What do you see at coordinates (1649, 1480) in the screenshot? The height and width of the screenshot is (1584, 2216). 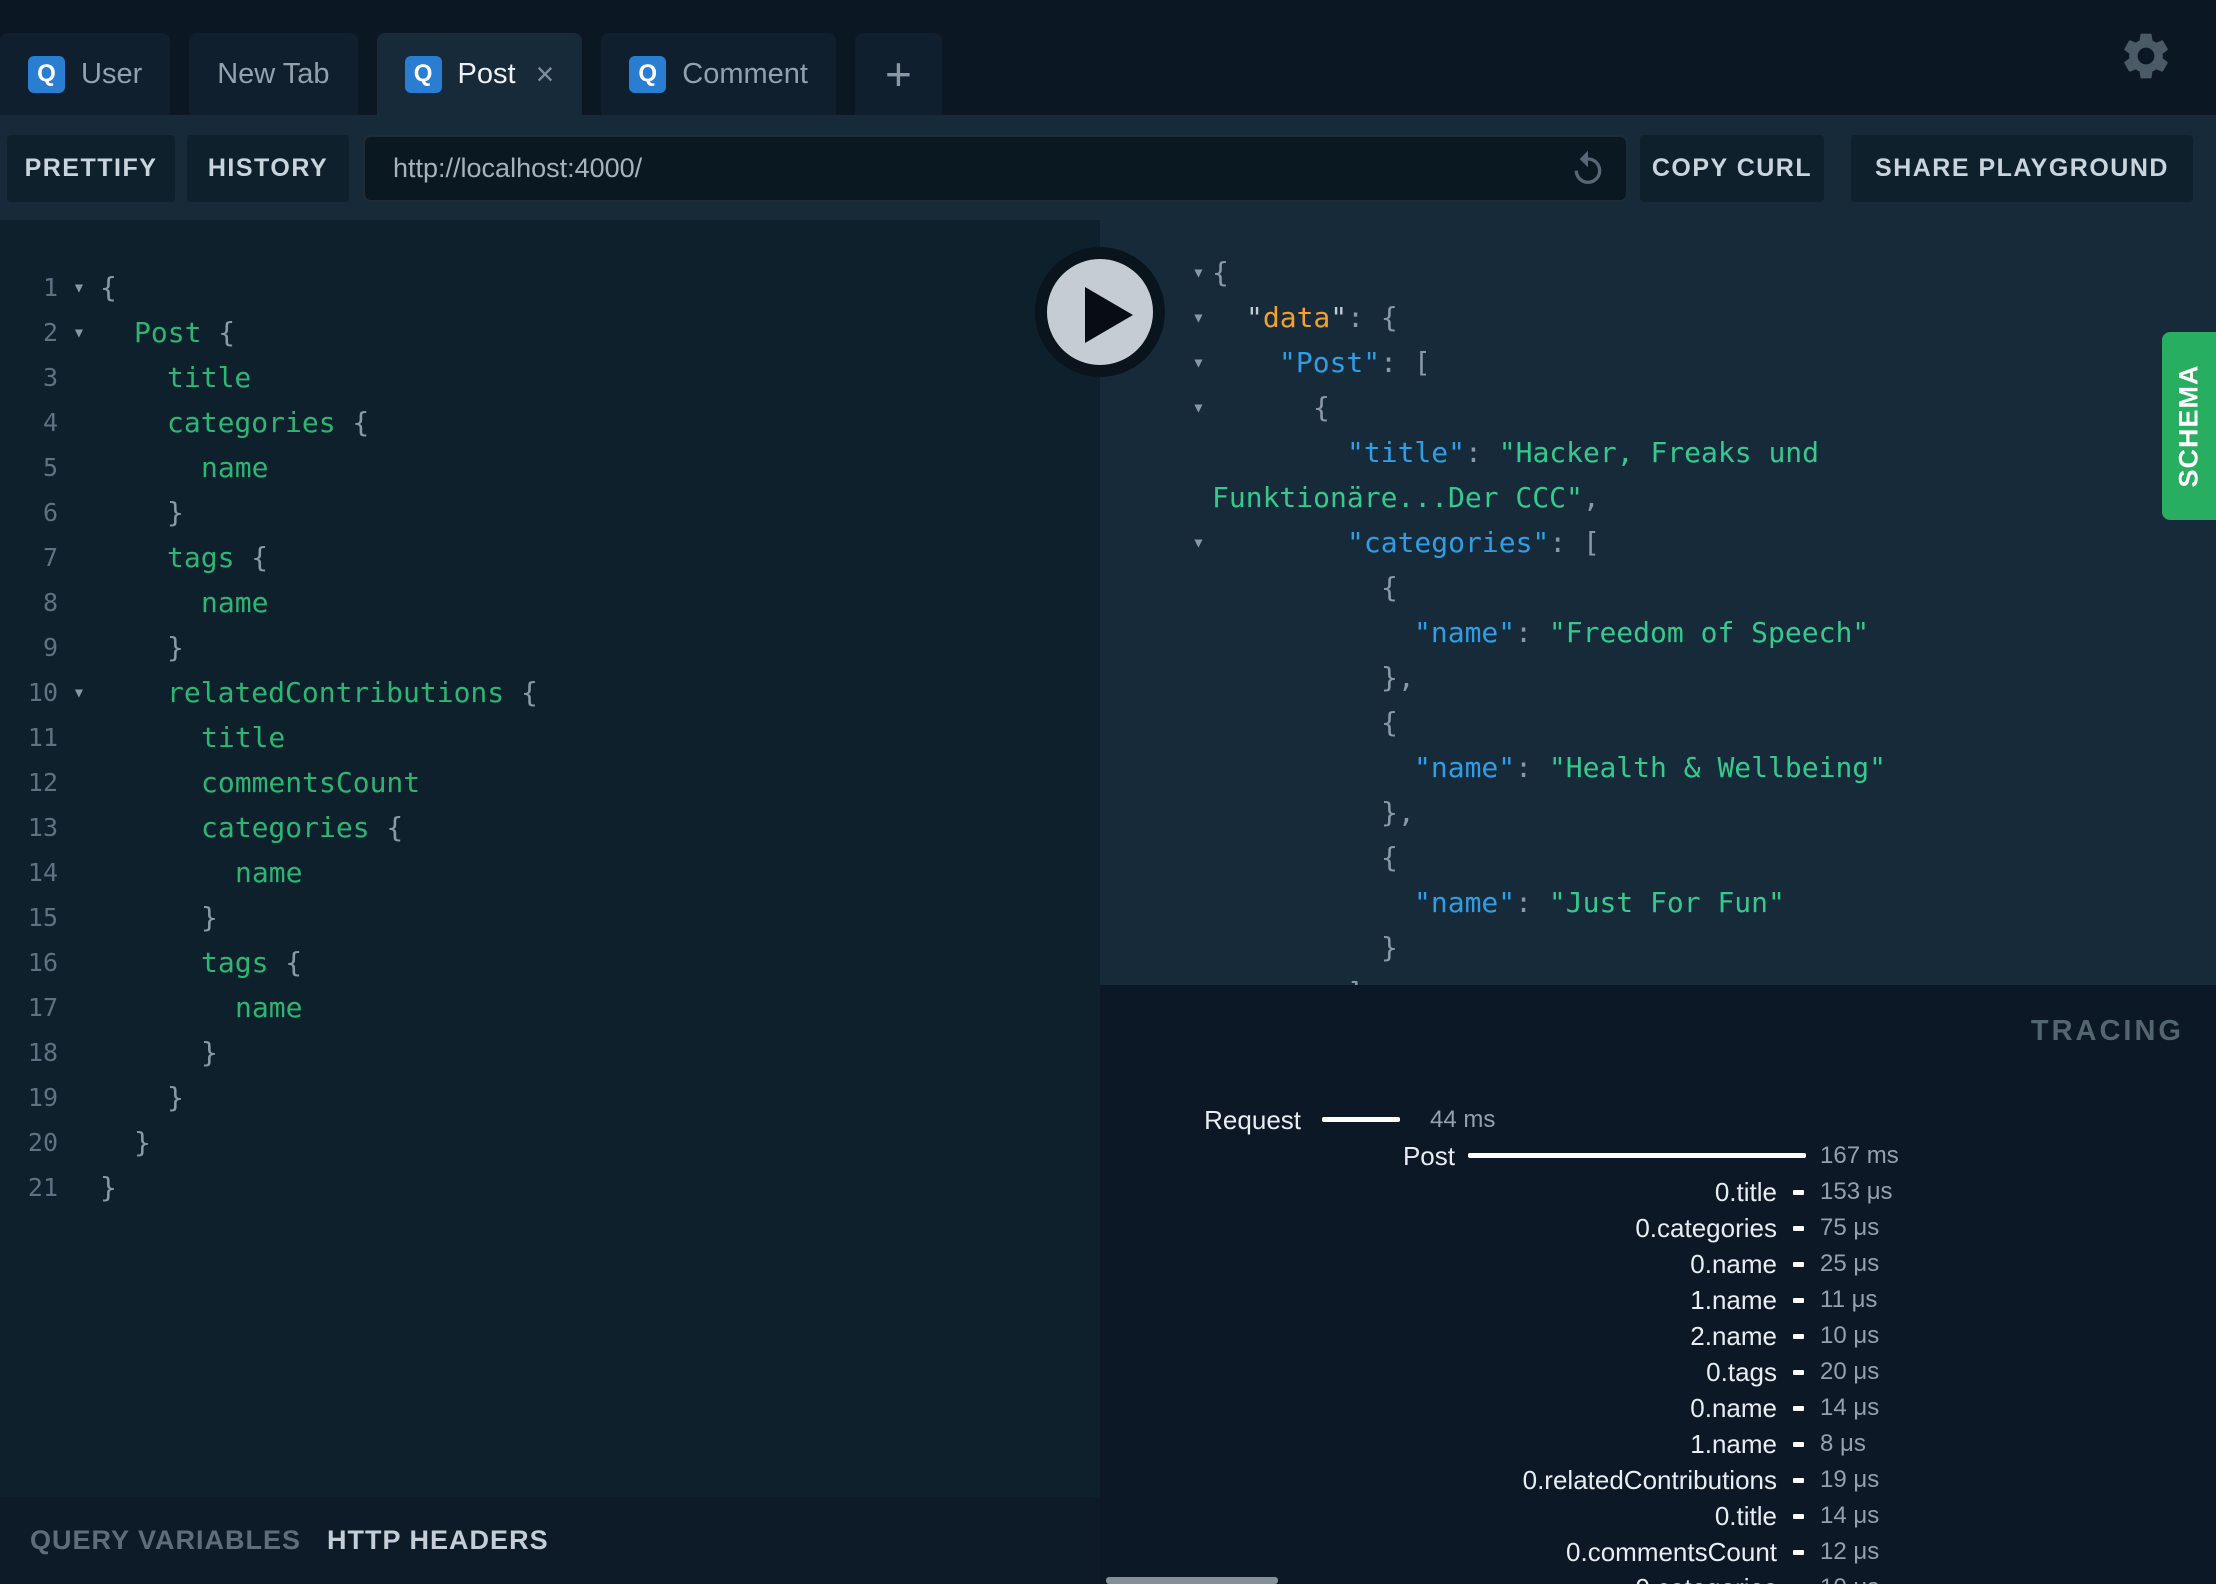 I see `trace-resolver-path: 0.relatedContributions` at bounding box center [1649, 1480].